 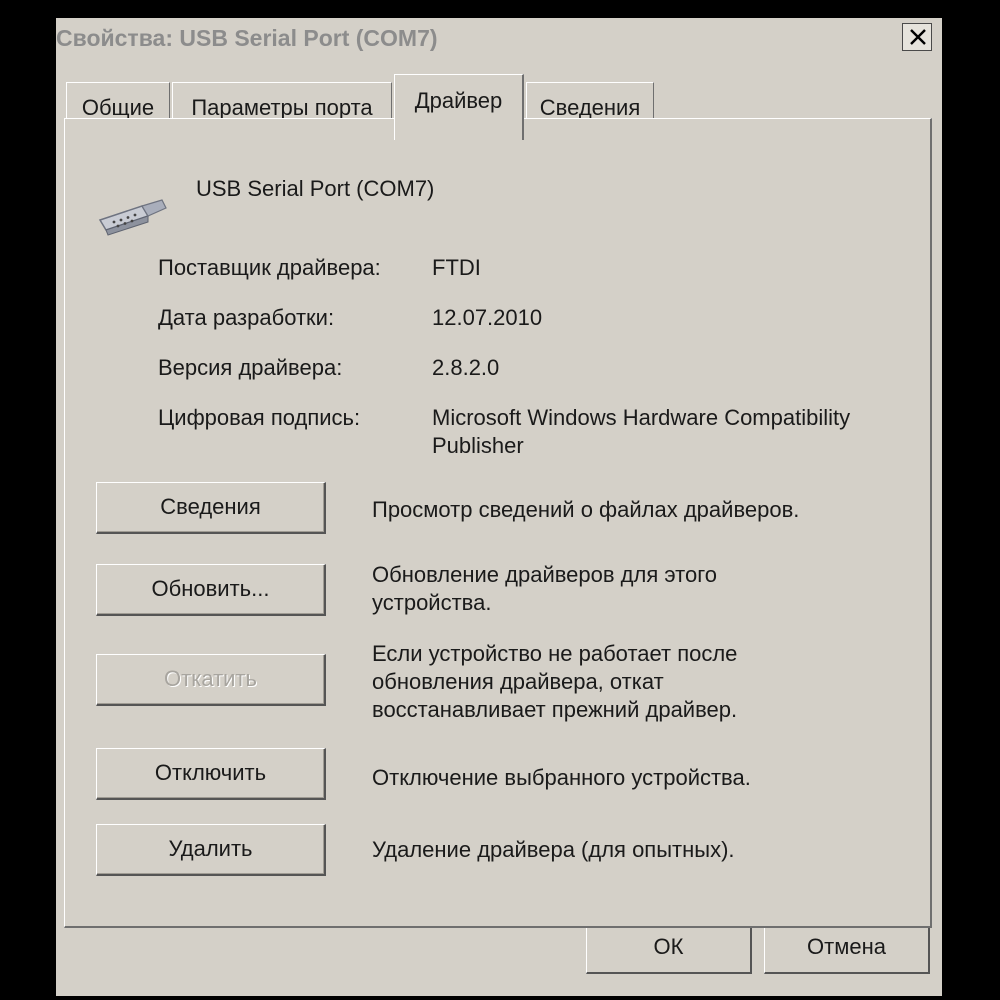 What do you see at coordinates (211, 850) in the screenshot?
I see `uninstall-driver-button: Удалить` at bounding box center [211, 850].